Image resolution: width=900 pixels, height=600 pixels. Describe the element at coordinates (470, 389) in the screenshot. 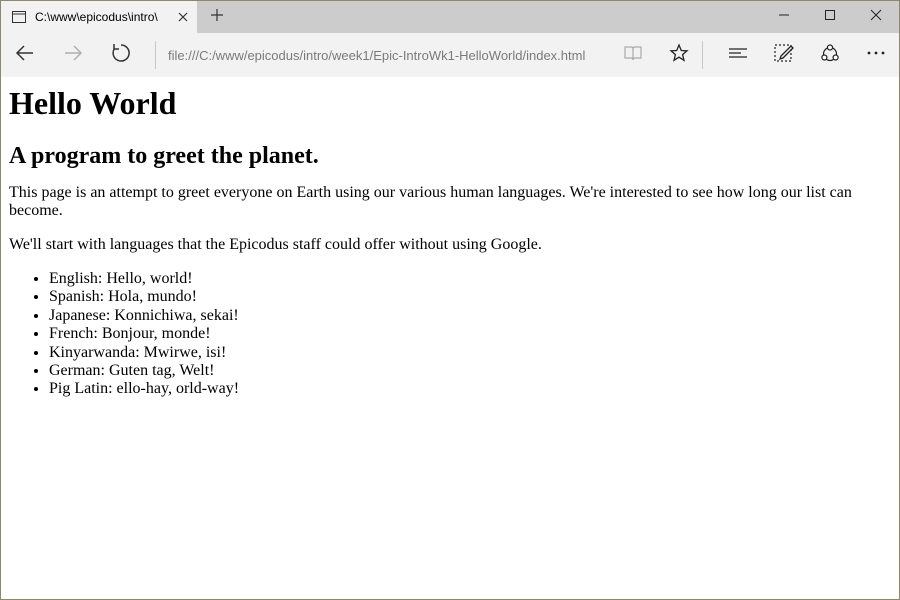

I see `list-item: Pig Latin: ello-hay, orld-way!` at that location.